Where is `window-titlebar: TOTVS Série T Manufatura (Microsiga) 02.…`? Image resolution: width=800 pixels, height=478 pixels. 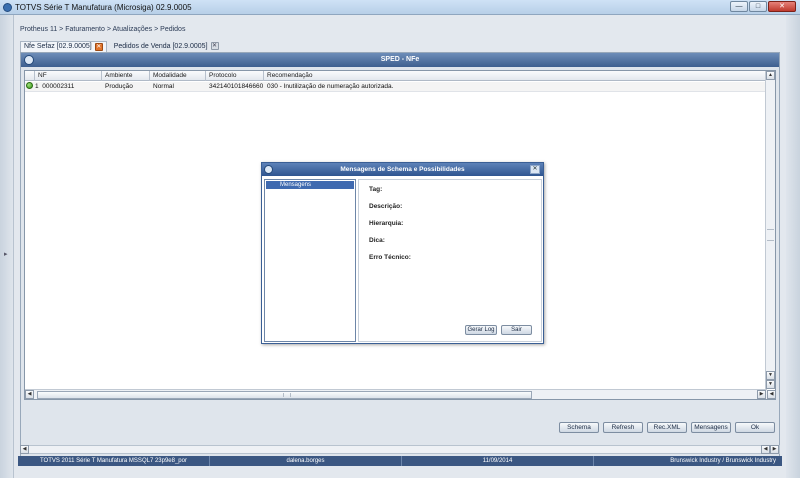
window-titlebar: TOTVS Série T Manufatura (Microsiga) 02.… is located at coordinates (400, 7).